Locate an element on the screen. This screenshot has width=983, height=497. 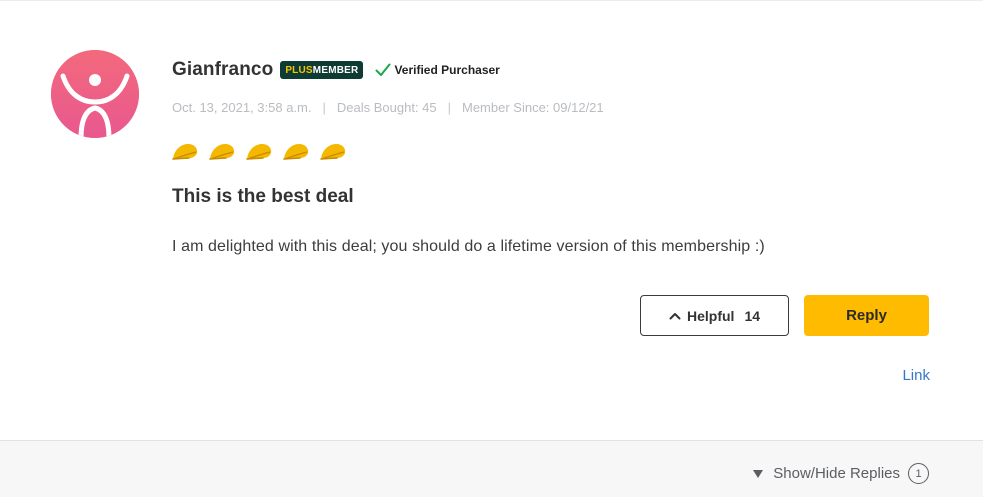
review-date: Oct. 13, 2021, 3:58 a.m. is located at coordinates (242, 107).